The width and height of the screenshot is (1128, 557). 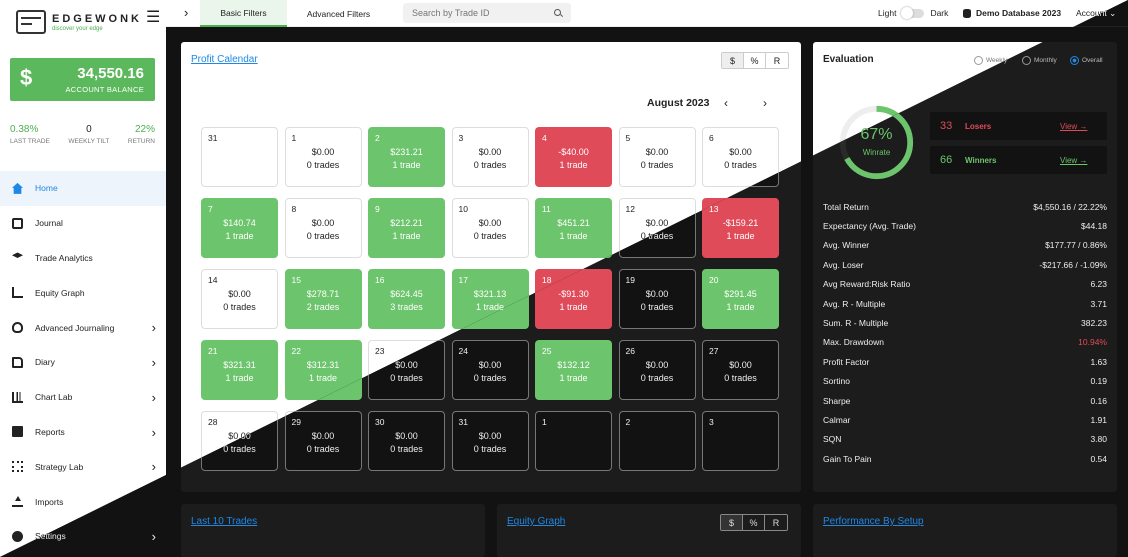 I want to click on calendar-day: 30 $0.00 0 trades, so click(x=406, y=441).